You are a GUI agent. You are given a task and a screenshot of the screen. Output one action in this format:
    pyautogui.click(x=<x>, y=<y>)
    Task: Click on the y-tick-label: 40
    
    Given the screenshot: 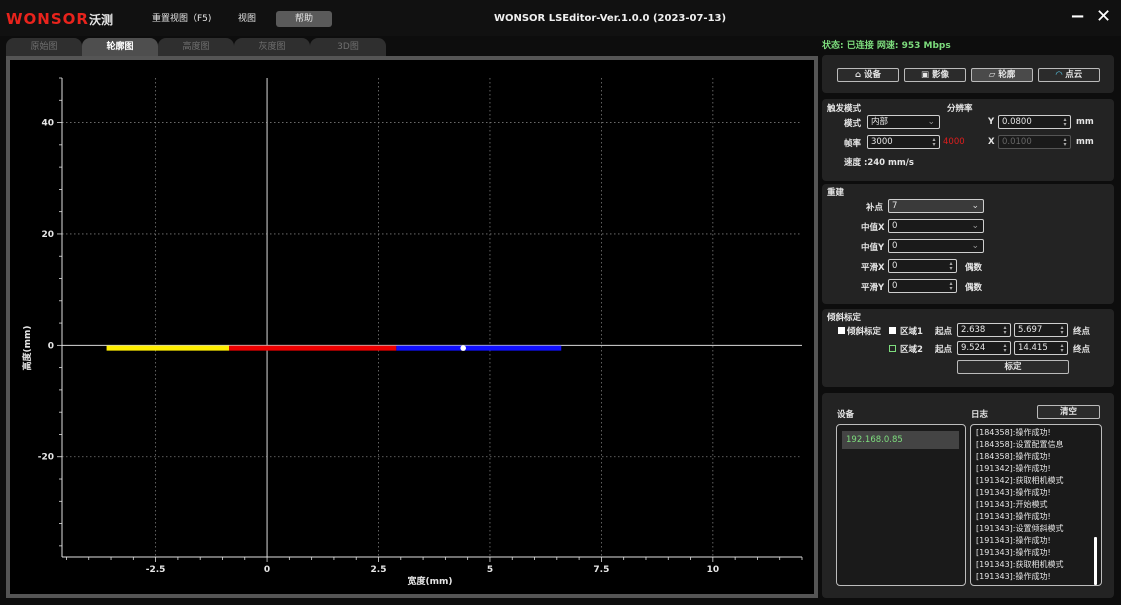 What is the action you would take?
    pyautogui.click(x=47, y=124)
    